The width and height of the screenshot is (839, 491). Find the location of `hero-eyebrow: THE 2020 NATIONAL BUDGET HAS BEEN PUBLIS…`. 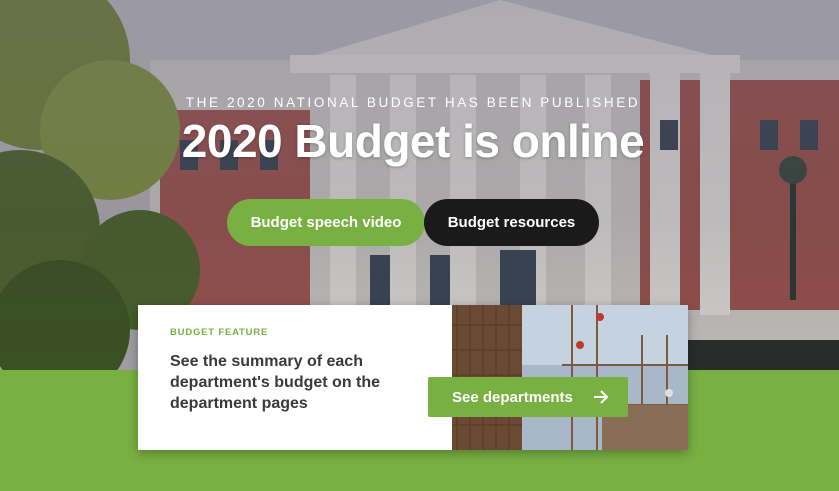

hero-eyebrow: THE 2020 NATIONAL BUDGET HAS BEEN PUBLIS… is located at coordinates (413, 102).